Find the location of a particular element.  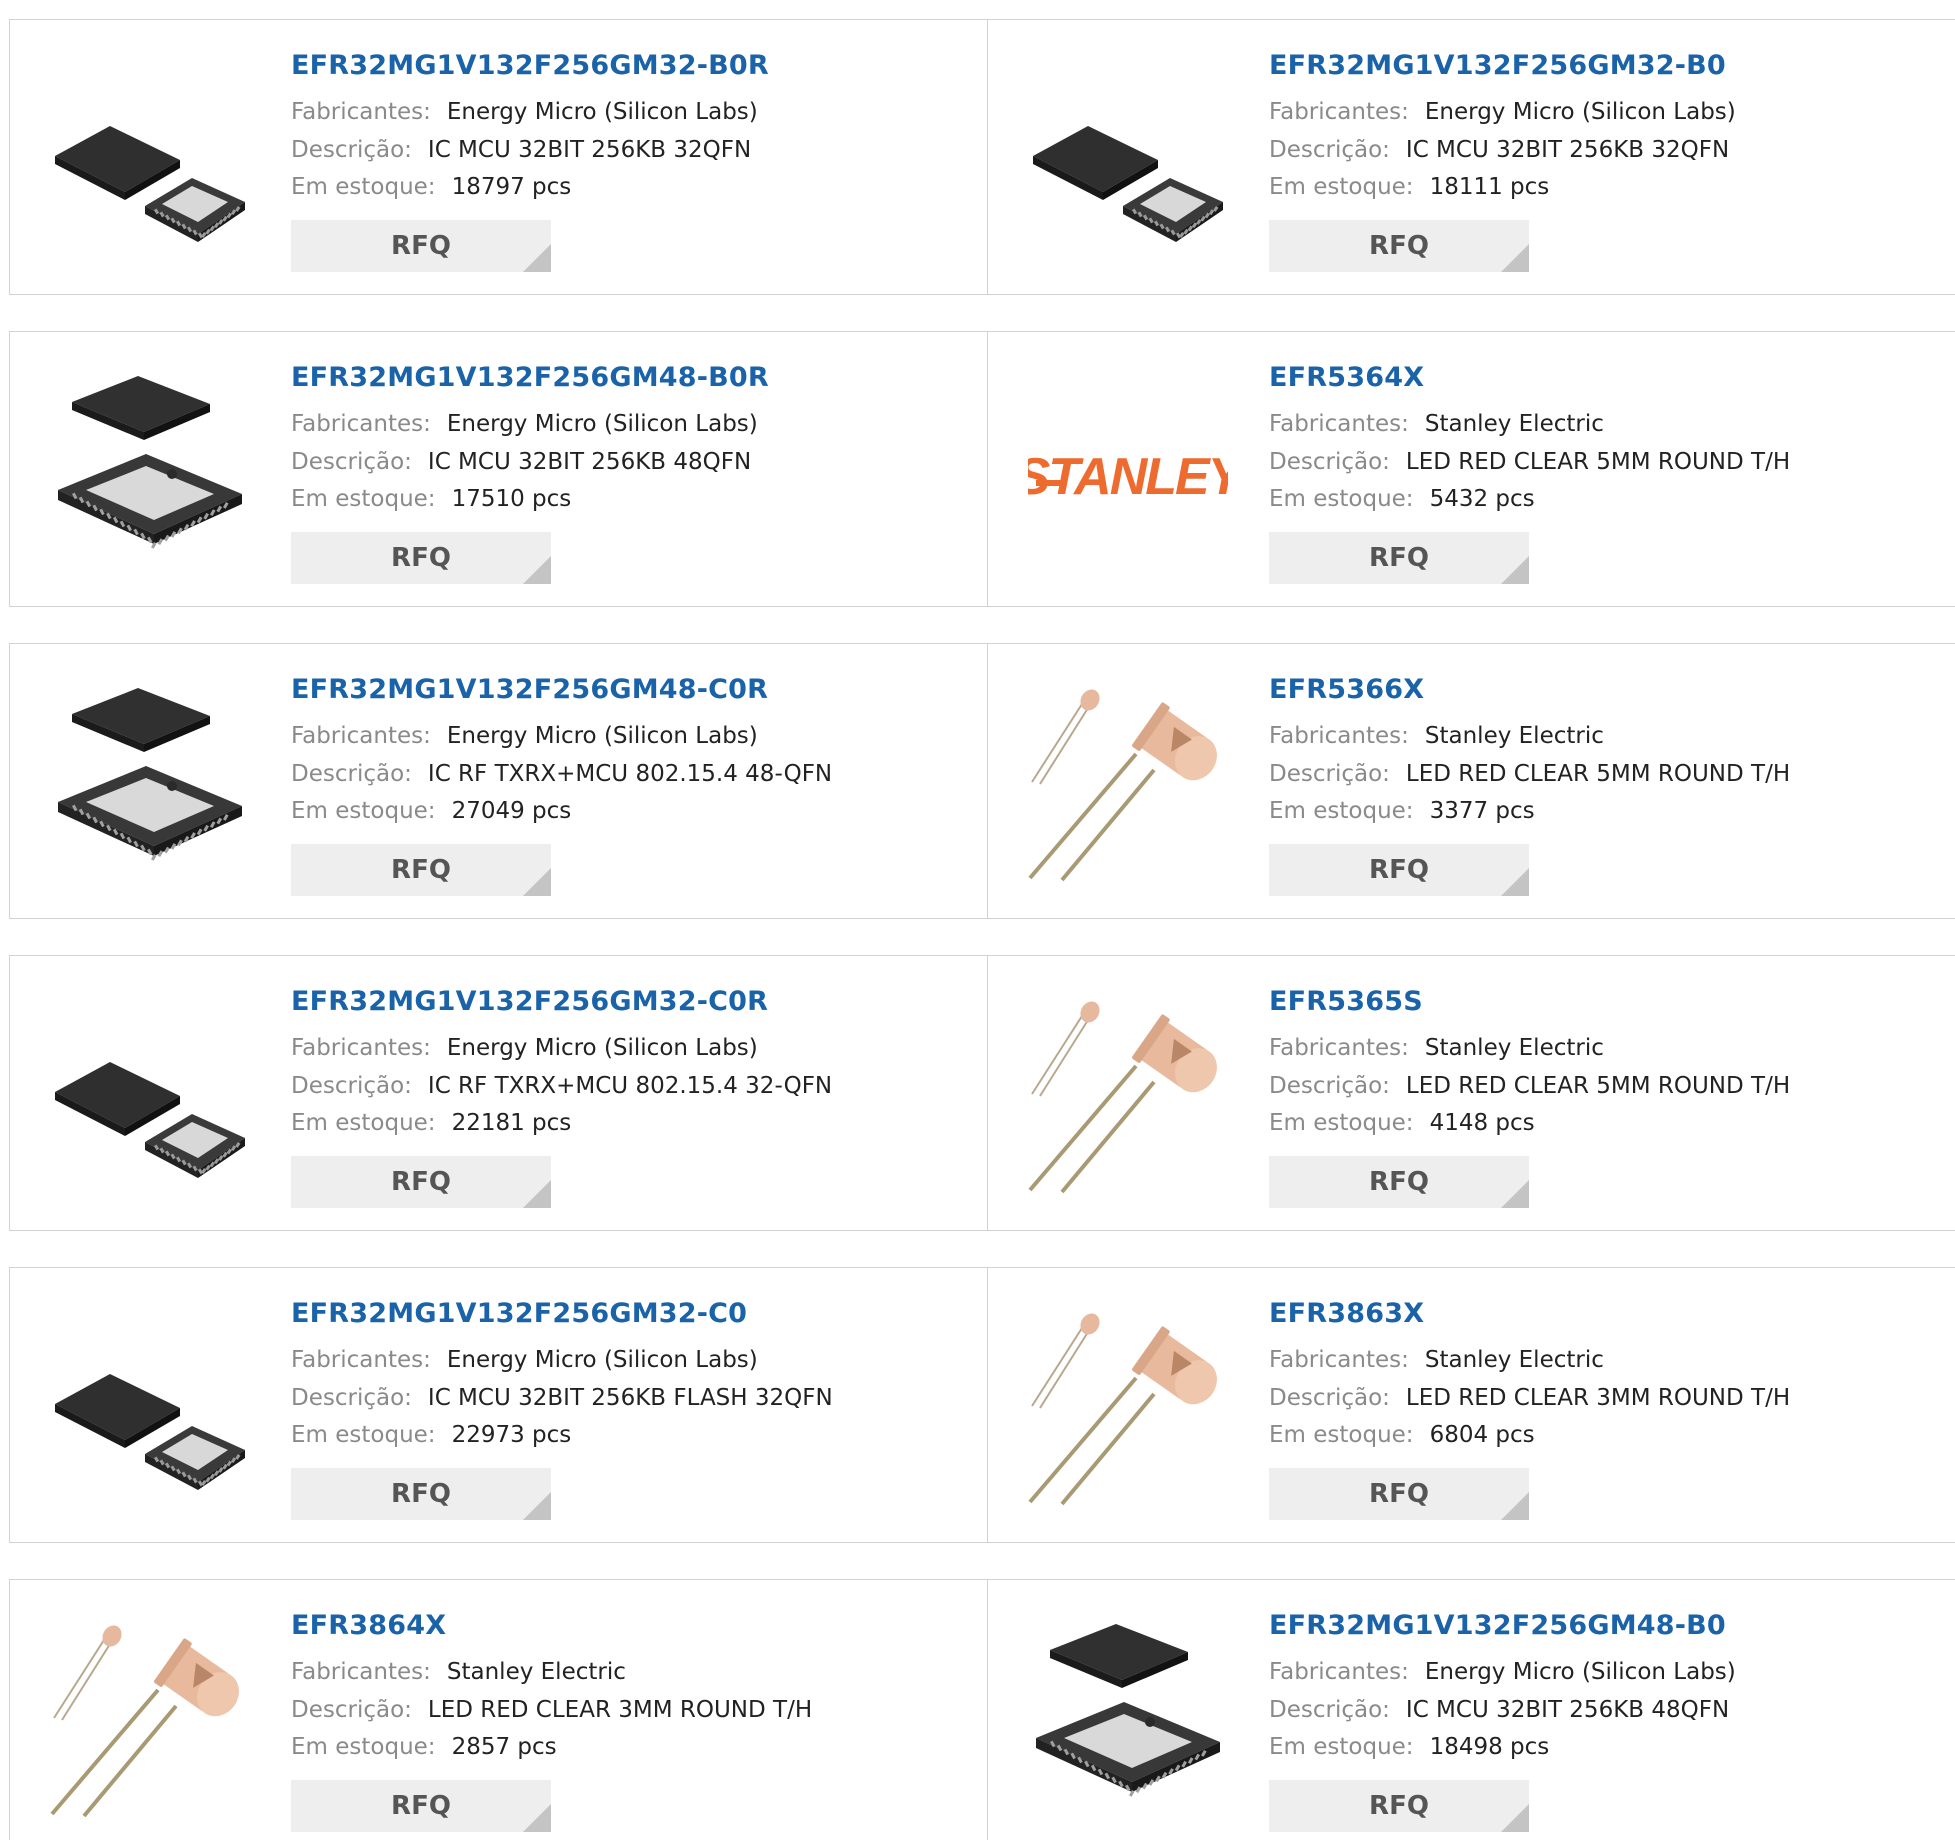

part-number-link: EFR3864X is located at coordinates (368, 1625).